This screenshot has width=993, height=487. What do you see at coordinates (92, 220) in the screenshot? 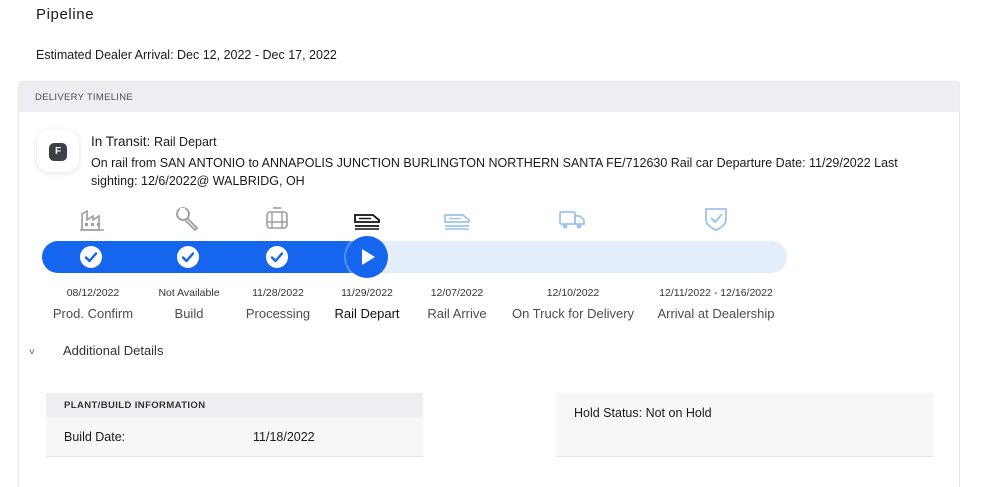
I see `factory-icon` at bounding box center [92, 220].